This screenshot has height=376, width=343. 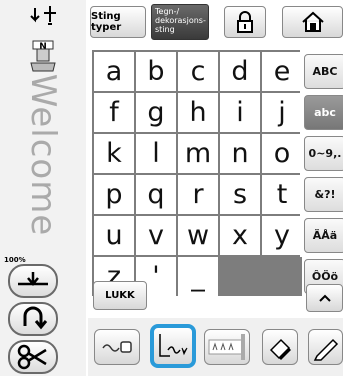 I want to click on welcome-text: Welcome, so click(x=43, y=155).